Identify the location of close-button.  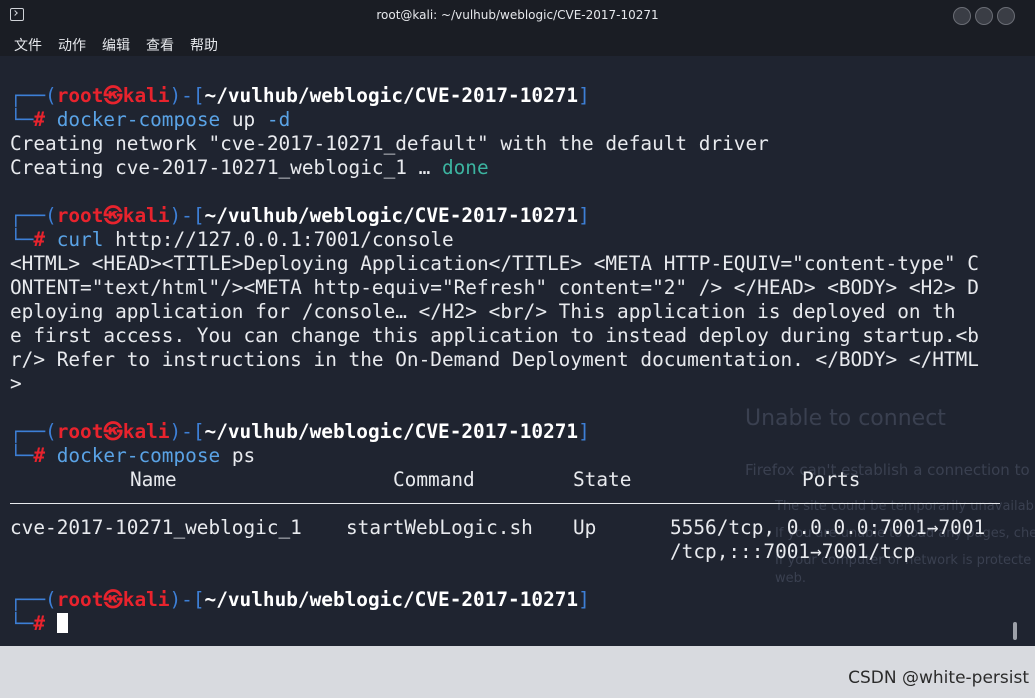
(1006, 16).